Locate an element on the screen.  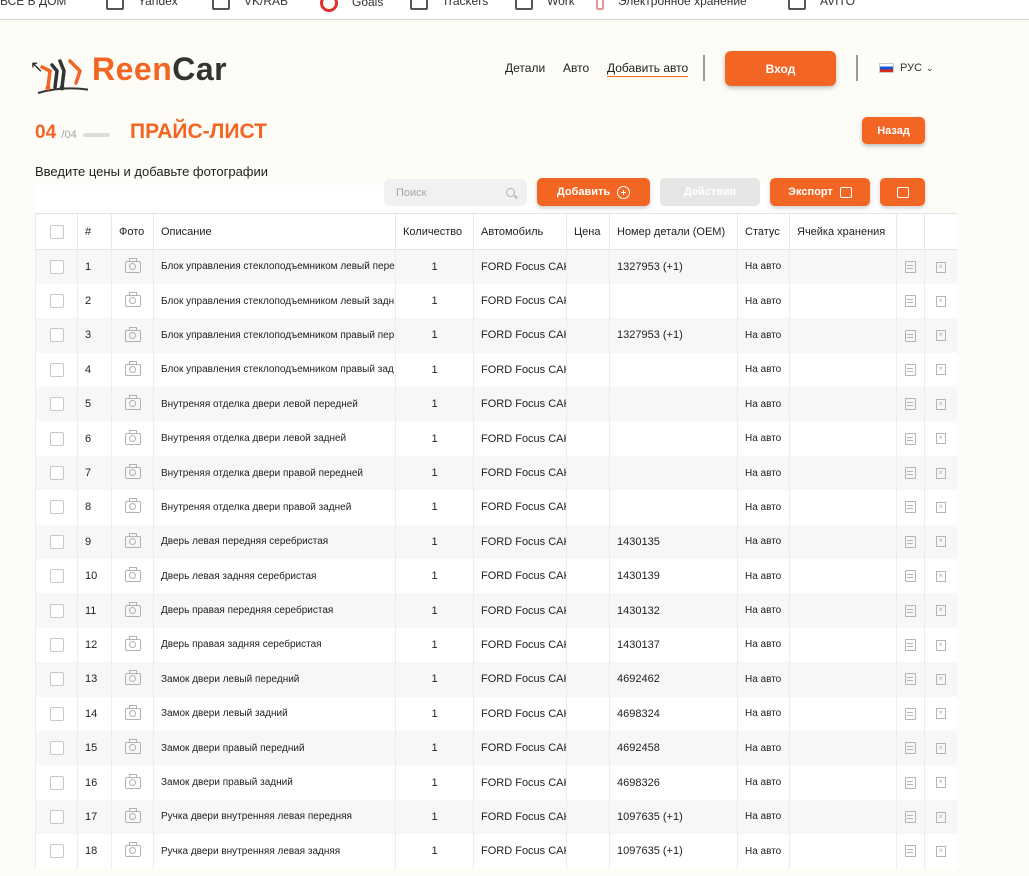
login-button: Вход is located at coordinates (780, 68).